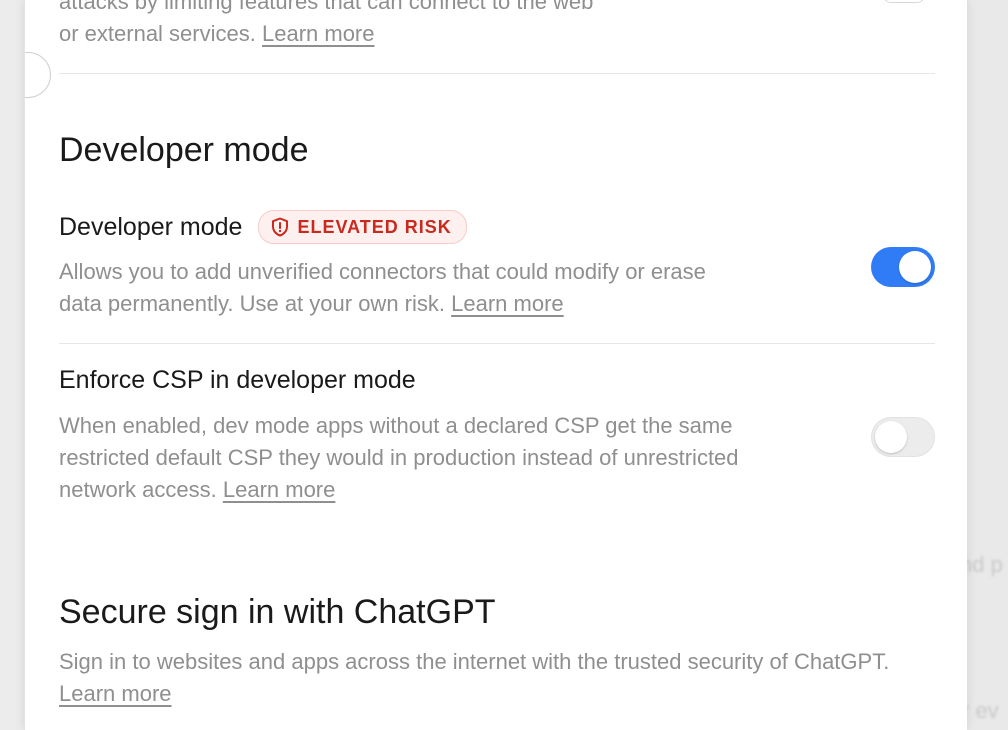 Image resolution: width=1008 pixels, height=730 pixels. Describe the element at coordinates (984, 564) in the screenshot. I see `background-text: nd p` at that location.